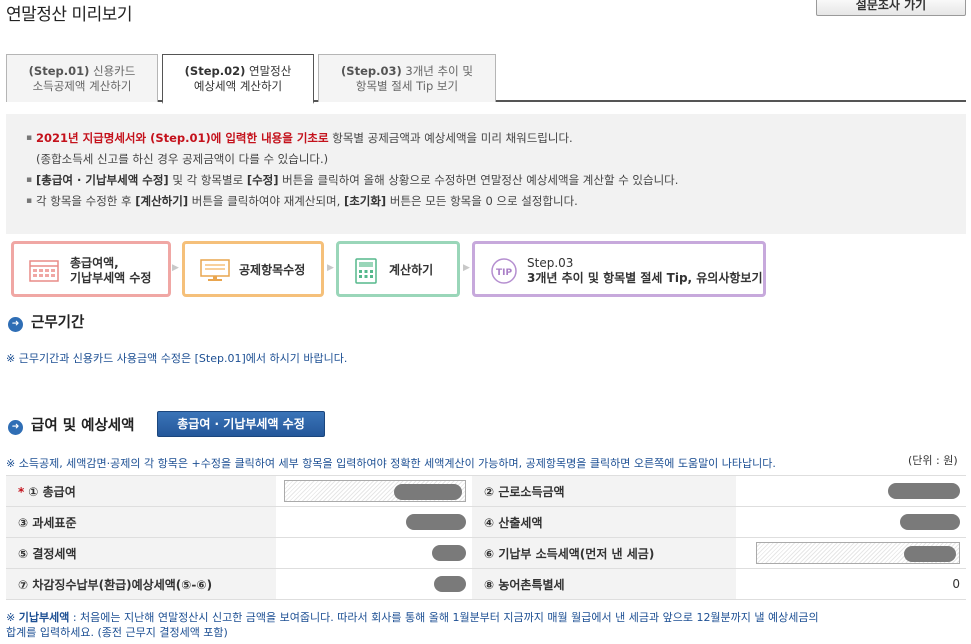 The width and height of the screenshot is (971, 644). Describe the element at coordinates (207, 180) in the screenshot. I see `notice-text: 및 각 항목별로` at that location.